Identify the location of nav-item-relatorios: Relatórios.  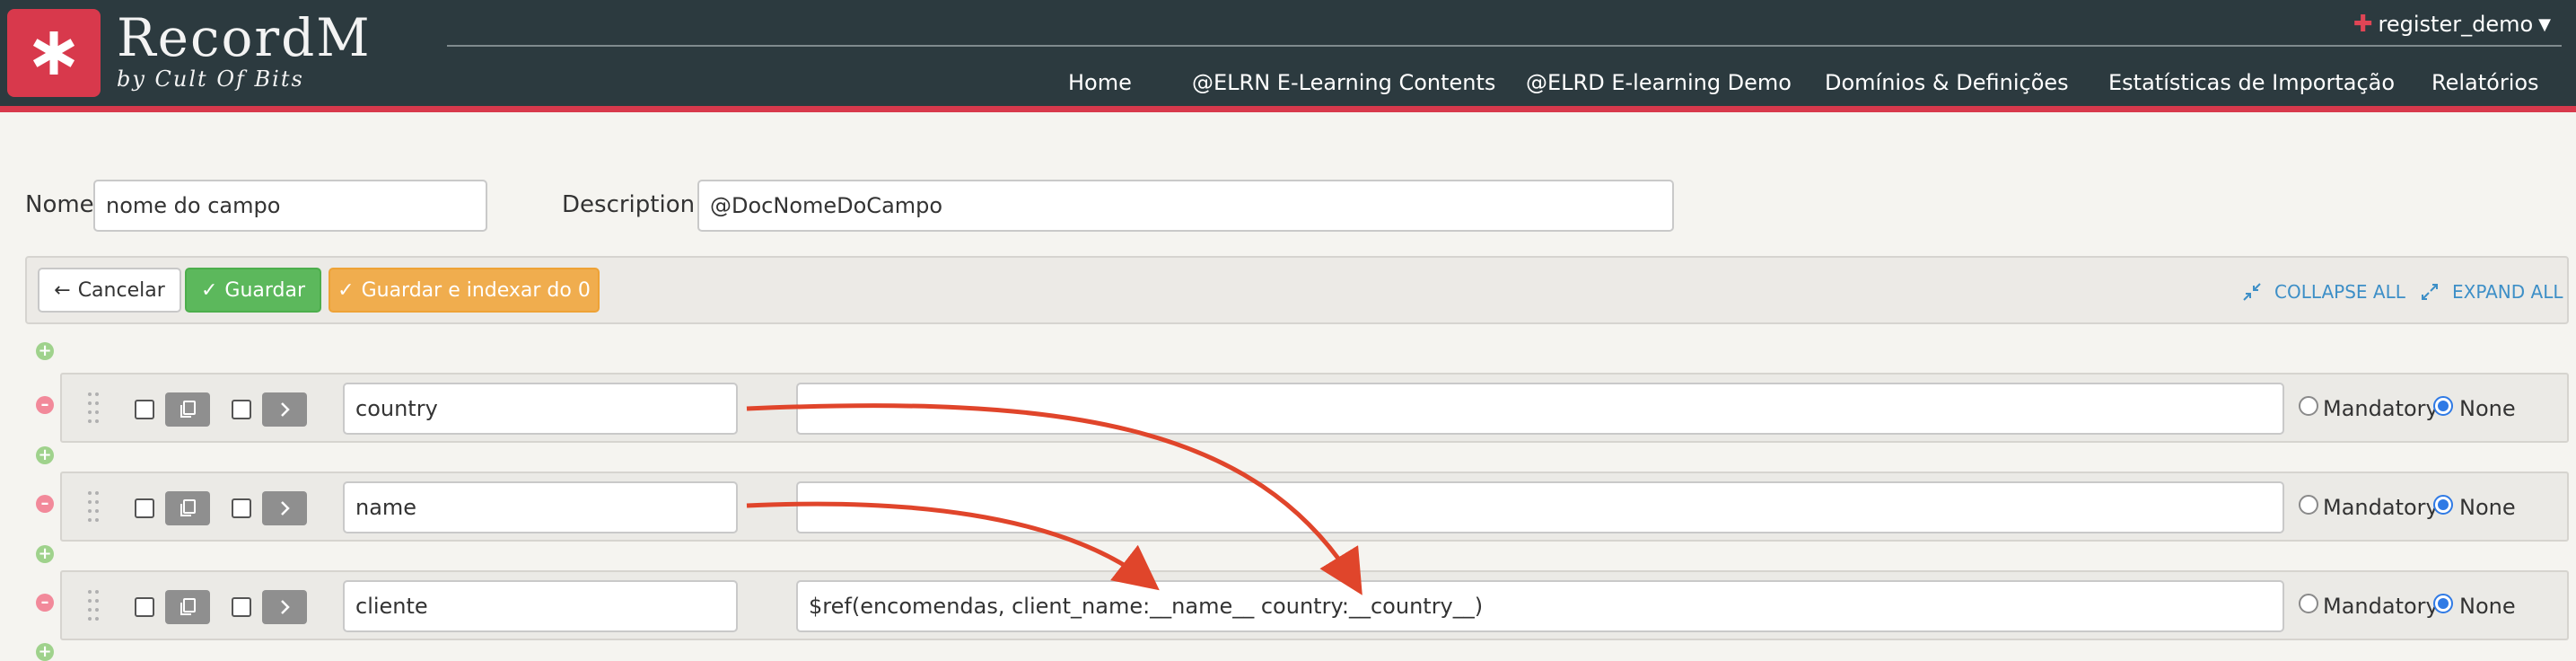
(2485, 83).